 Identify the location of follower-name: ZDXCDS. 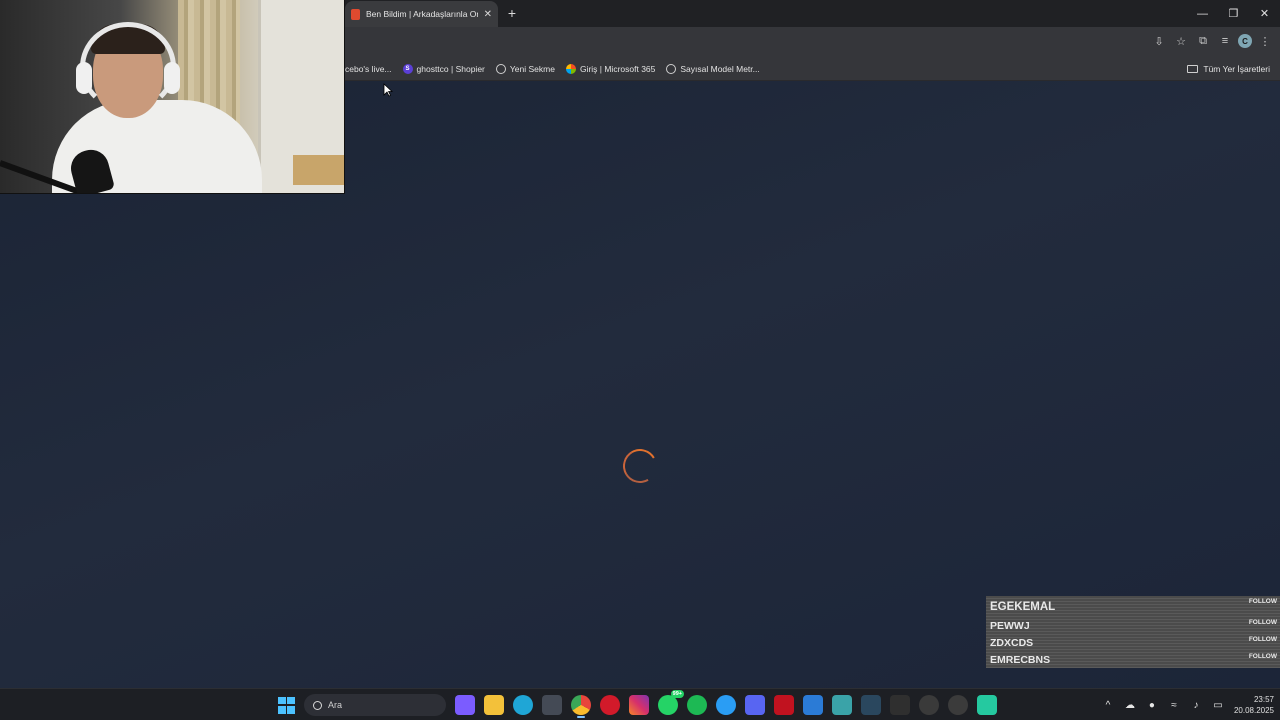
(1012, 642).